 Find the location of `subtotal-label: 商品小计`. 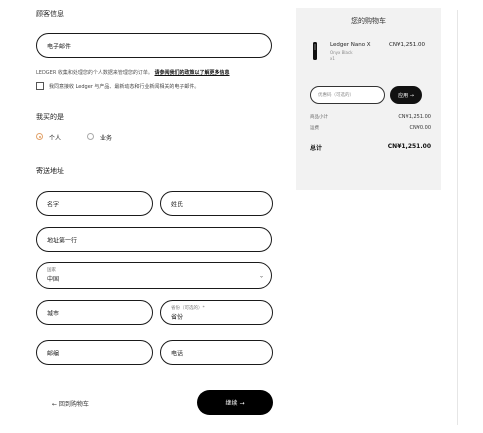

subtotal-label: 商品小计 is located at coordinates (319, 117).